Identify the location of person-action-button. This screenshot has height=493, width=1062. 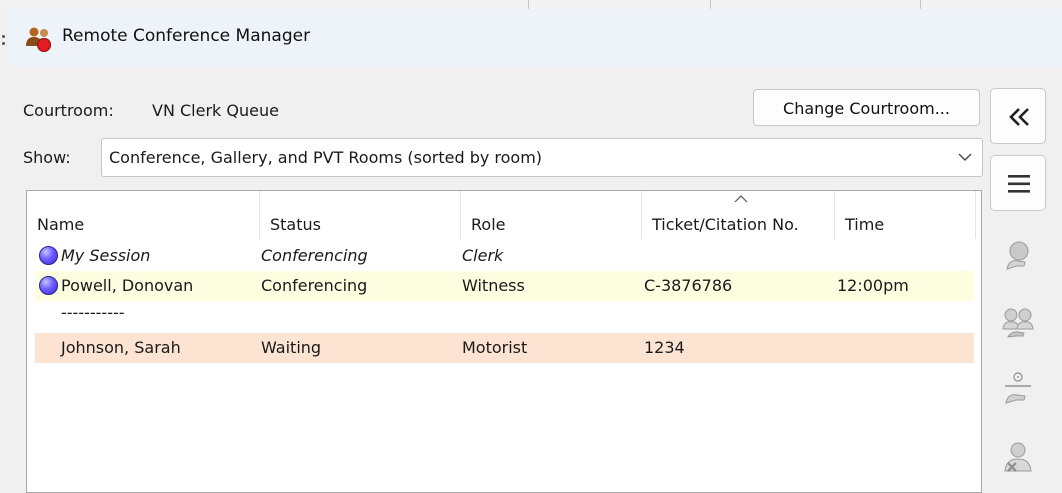
(1018, 256).